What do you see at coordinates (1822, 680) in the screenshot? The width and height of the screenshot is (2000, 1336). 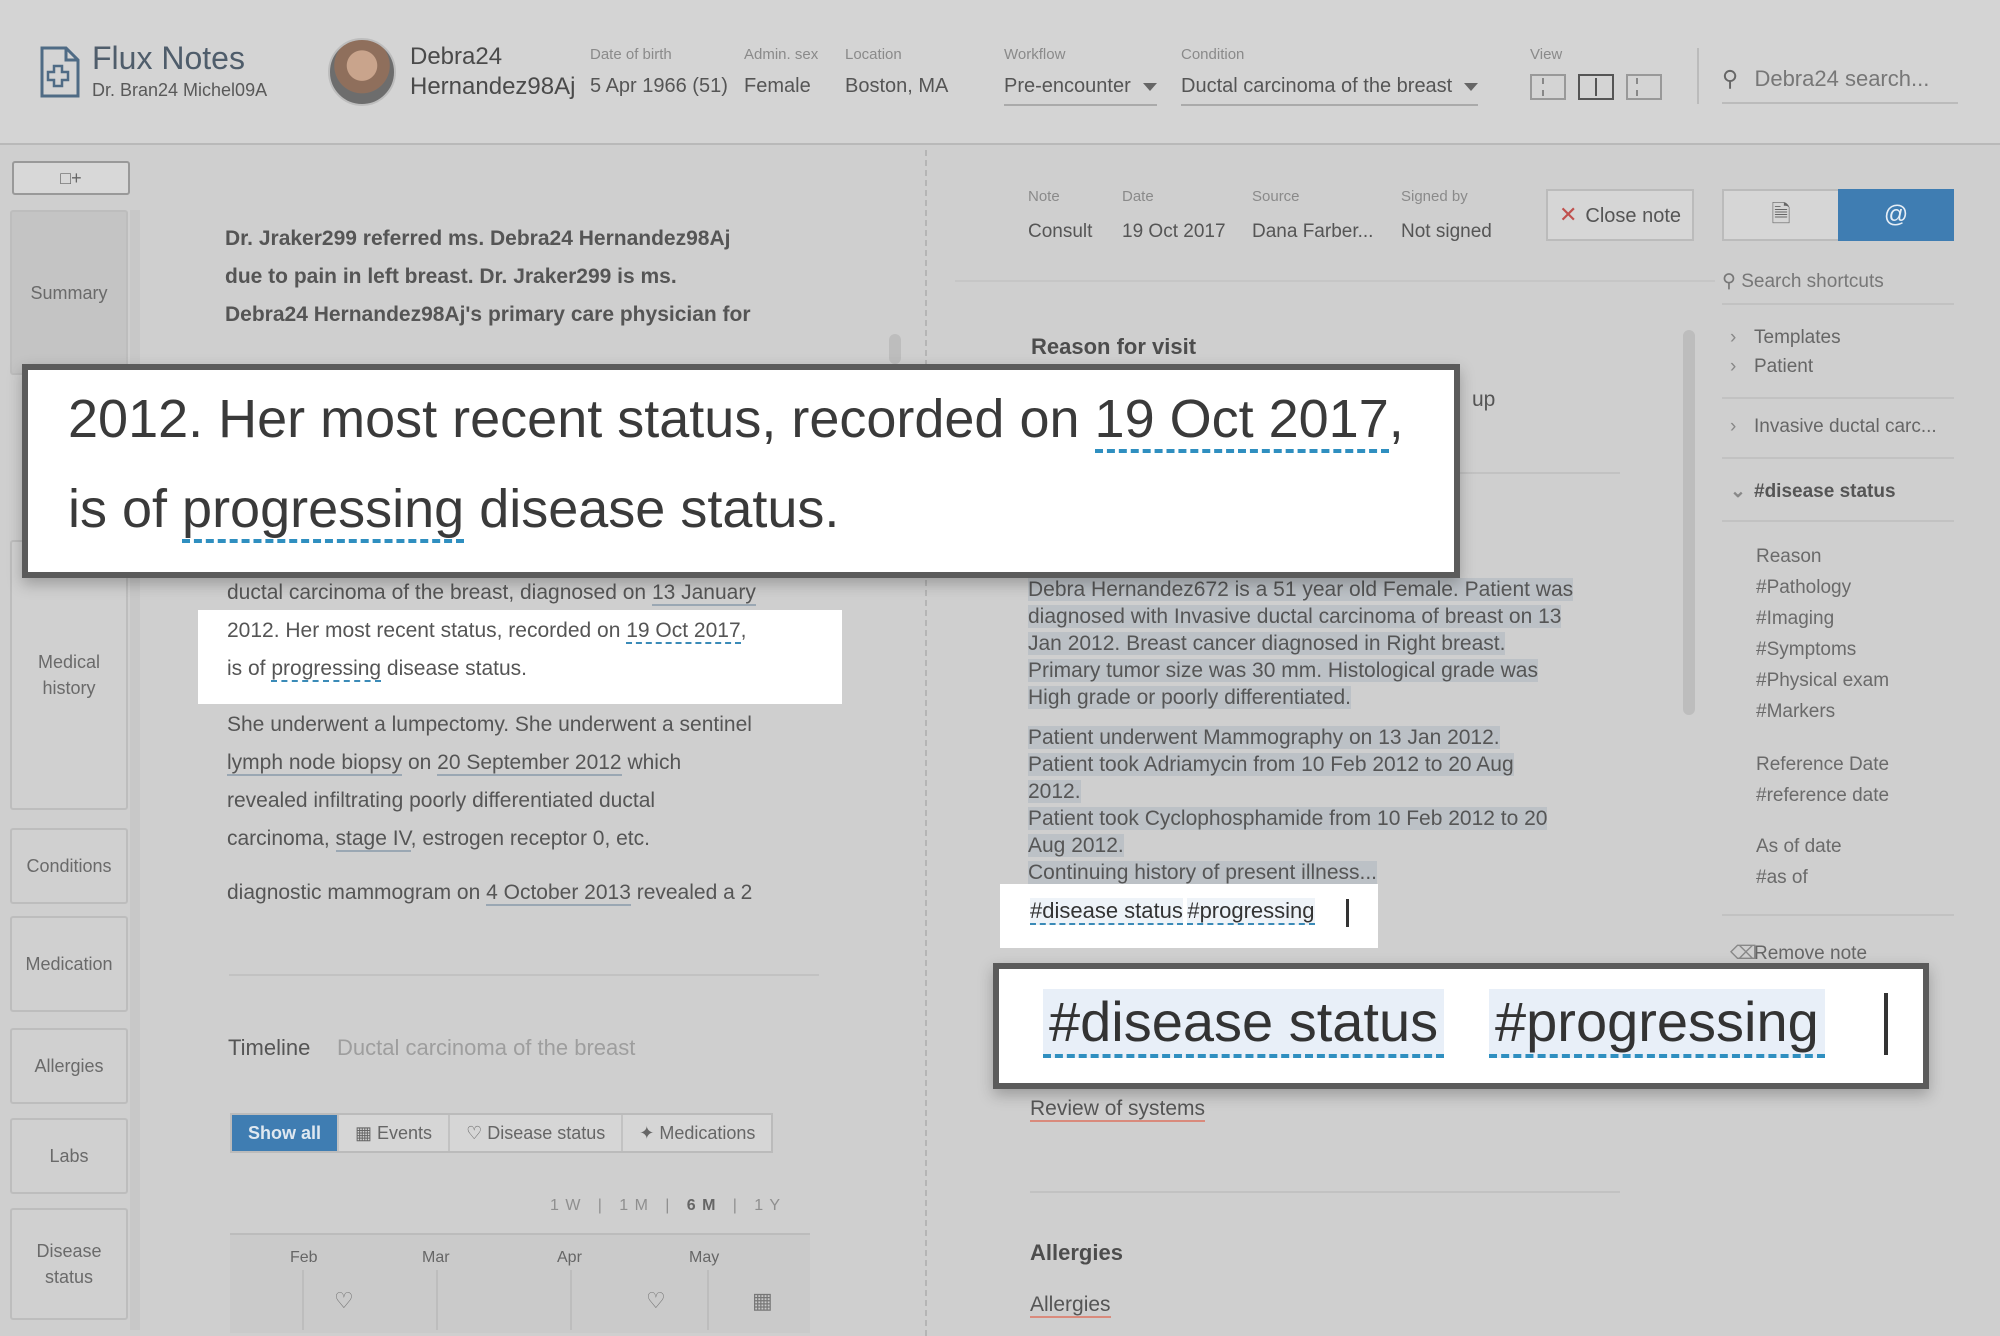 I see `shortcut-item-physical-exam: #Physical exam` at bounding box center [1822, 680].